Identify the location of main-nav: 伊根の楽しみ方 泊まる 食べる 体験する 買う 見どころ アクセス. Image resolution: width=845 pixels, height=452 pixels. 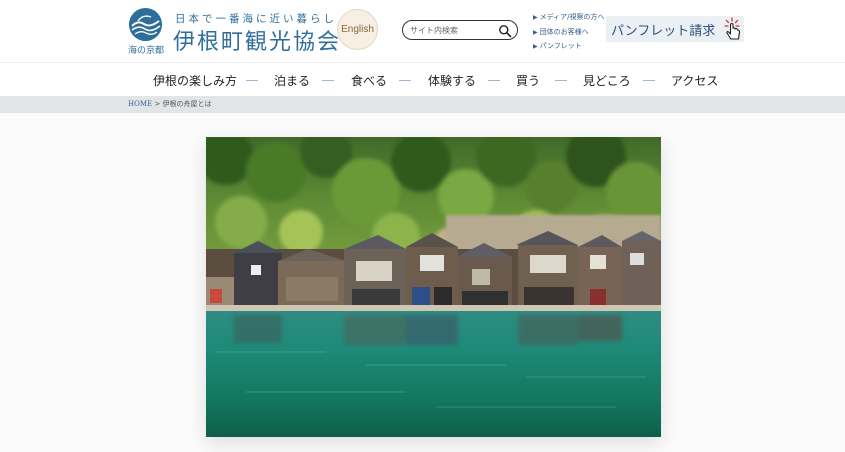
(422, 79).